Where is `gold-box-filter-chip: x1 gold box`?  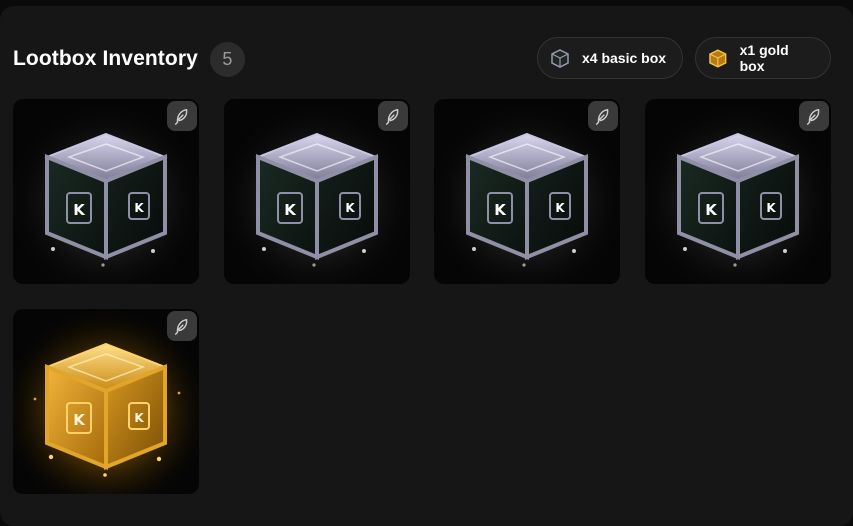 gold-box-filter-chip: x1 gold box is located at coordinates (763, 58).